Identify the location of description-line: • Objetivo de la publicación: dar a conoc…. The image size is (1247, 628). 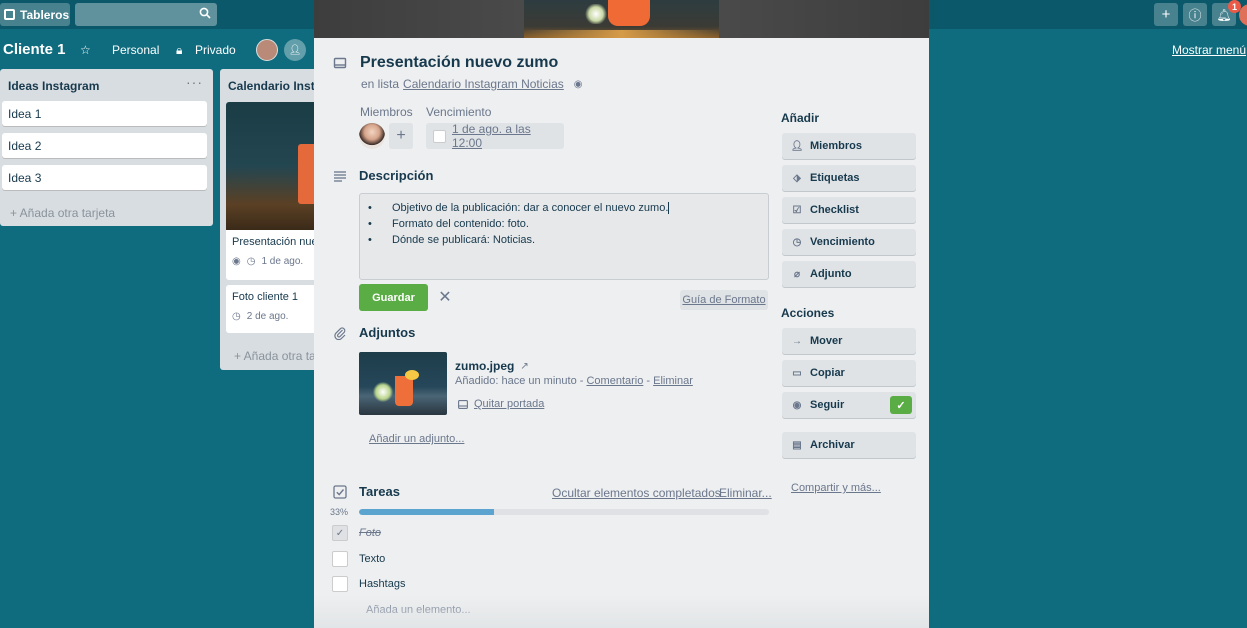
(519, 208).